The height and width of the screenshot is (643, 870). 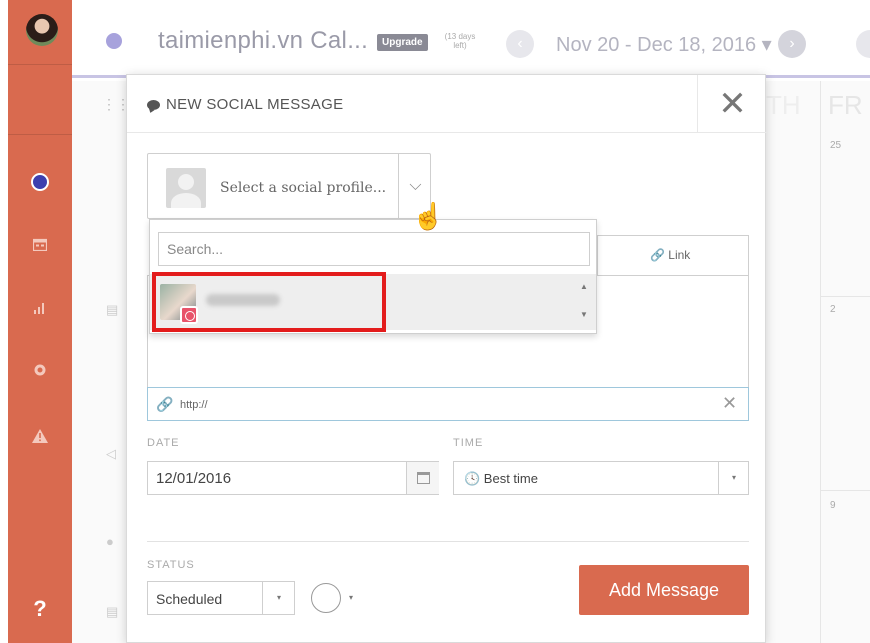 What do you see at coordinates (153, 105) in the screenshot?
I see `chat-icon` at bounding box center [153, 105].